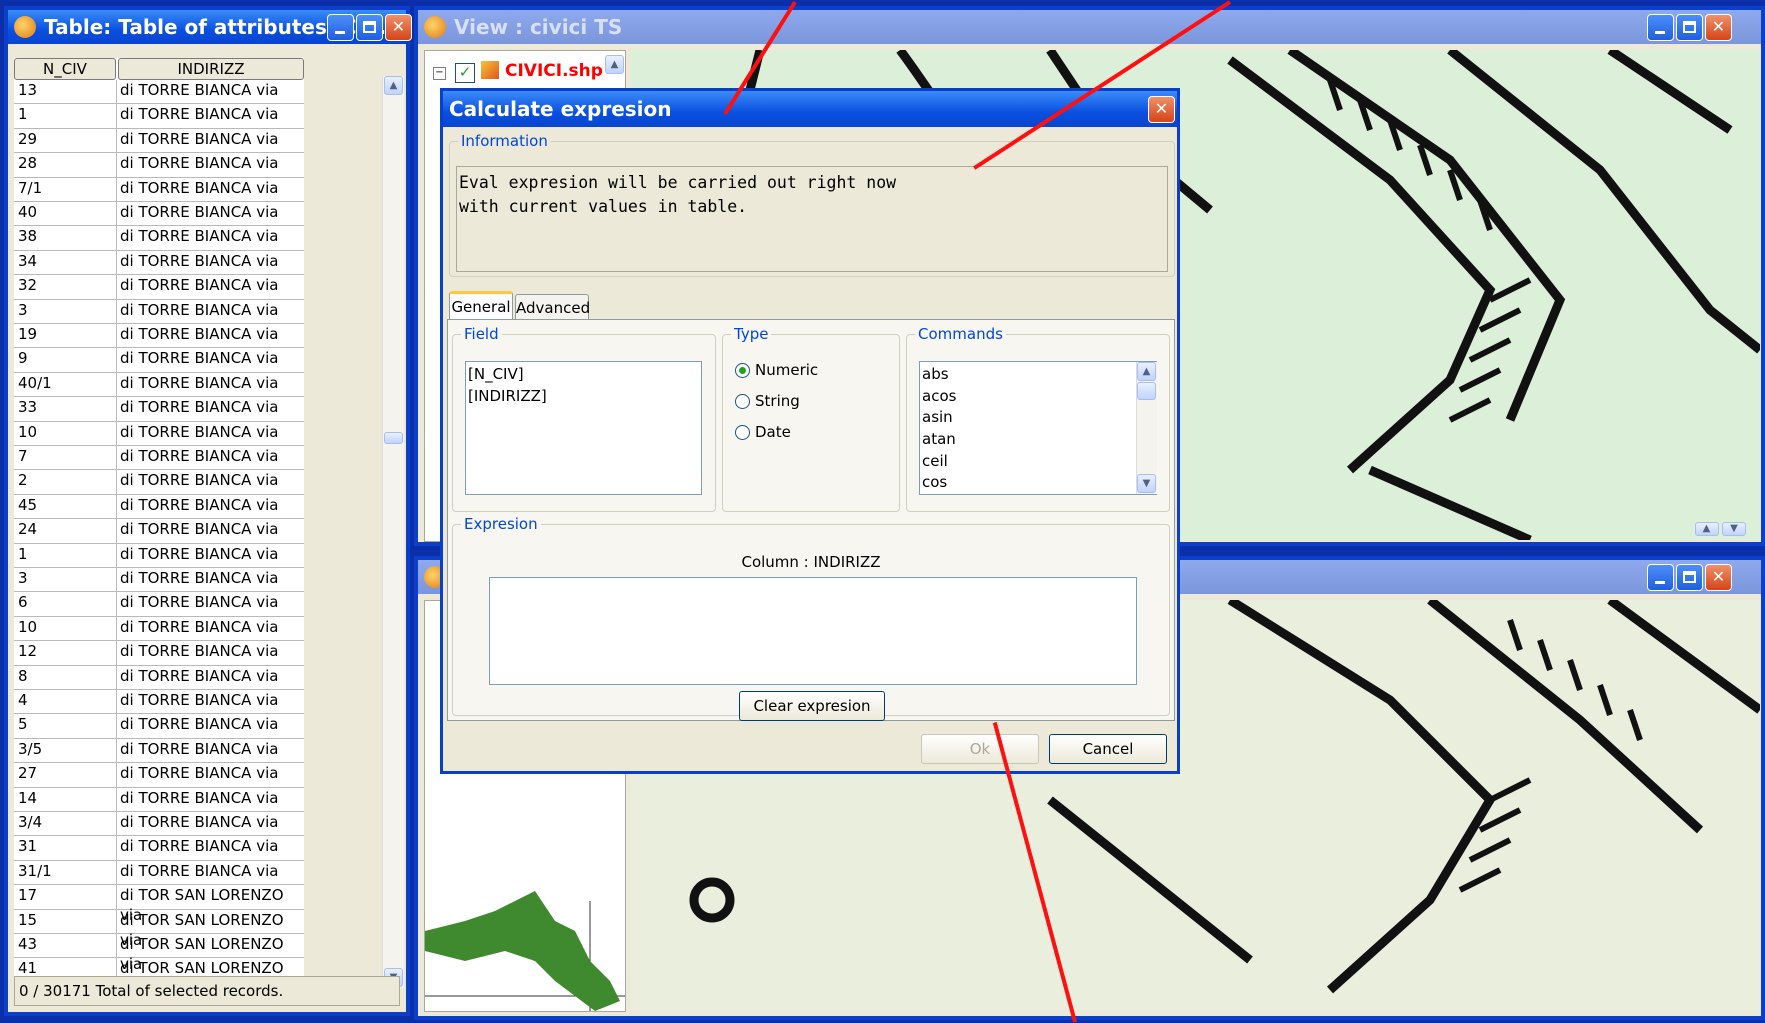 The height and width of the screenshot is (1023, 1765). What do you see at coordinates (763, 432) in the screenshot?
I see `type-radio-date: Date` at bounding box center [763, 432].